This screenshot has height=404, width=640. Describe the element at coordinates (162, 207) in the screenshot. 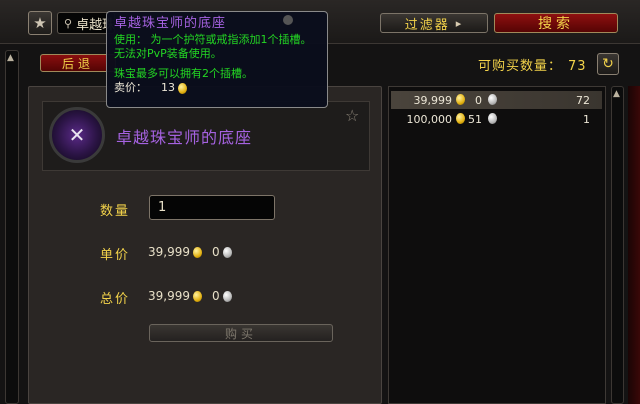

I see `quantity-input-value: 1` at that location.